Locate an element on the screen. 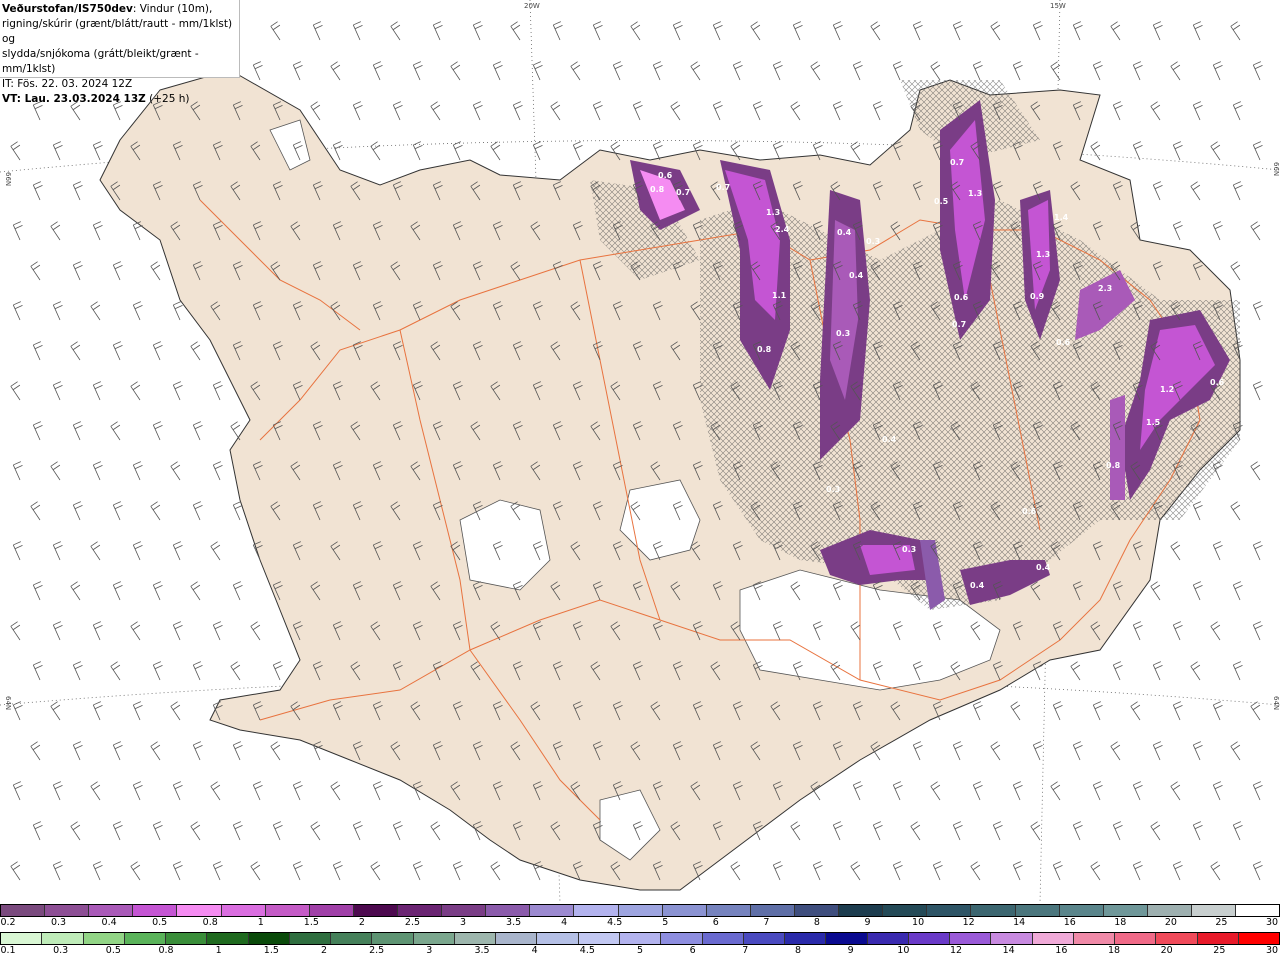 This screenshot has height=960, width=1280. legend-label: 3.5 is located at coordinates (514, 922).